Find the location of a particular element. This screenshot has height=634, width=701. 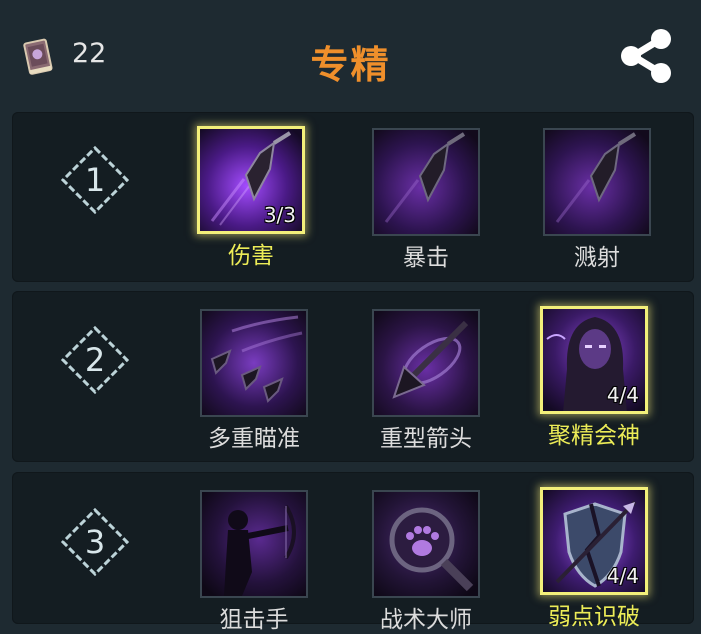

multishot-icon is located at coordinates (254, 363).